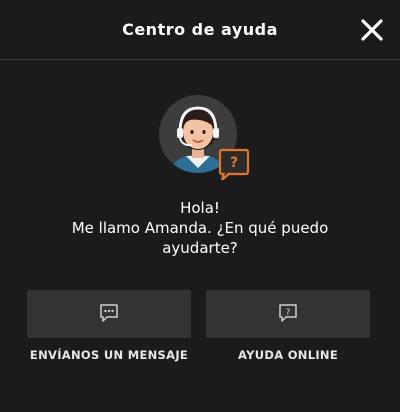 Image resolution: width=400 pixels, height=412 pixels. I want to click on question-chat-icon: ?, so click(234, 165).